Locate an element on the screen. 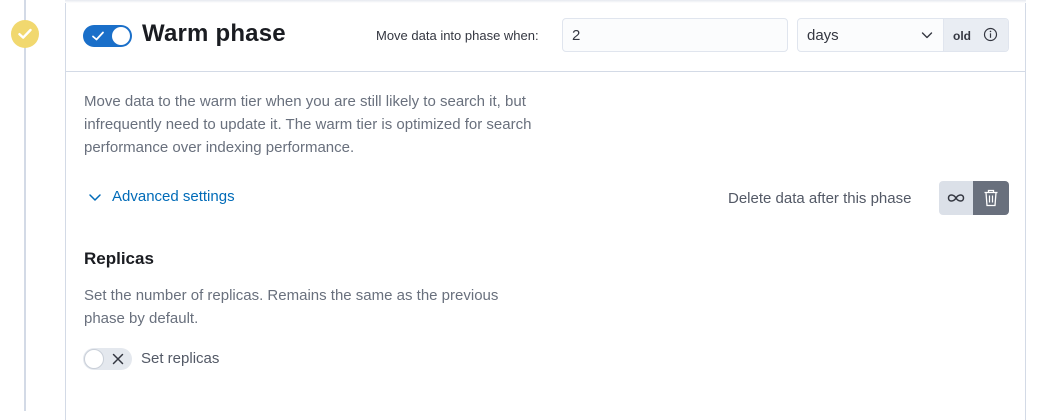  phase-status-check-icon is located at coordinates (25, 34).